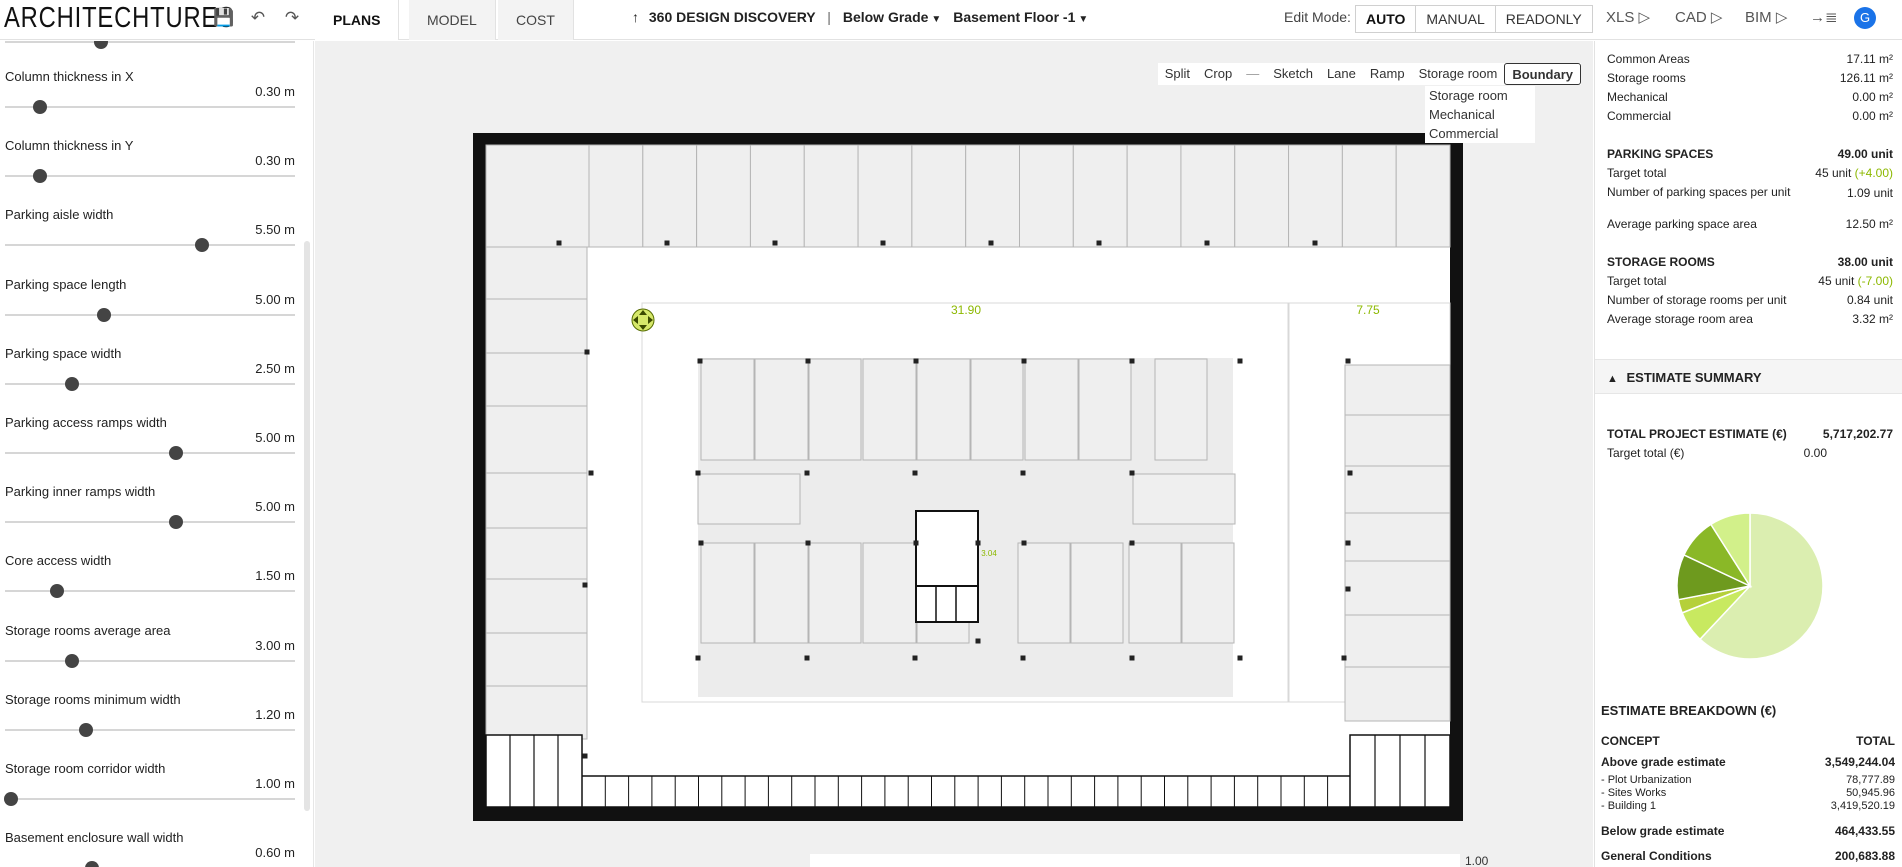 This screenshot has width=1902, height=867. What do you see at coordinates (150, 449) in the screenshot?
I see `param-row: Parking access ramps width 5.00 m` at bounding box center [150, 449].